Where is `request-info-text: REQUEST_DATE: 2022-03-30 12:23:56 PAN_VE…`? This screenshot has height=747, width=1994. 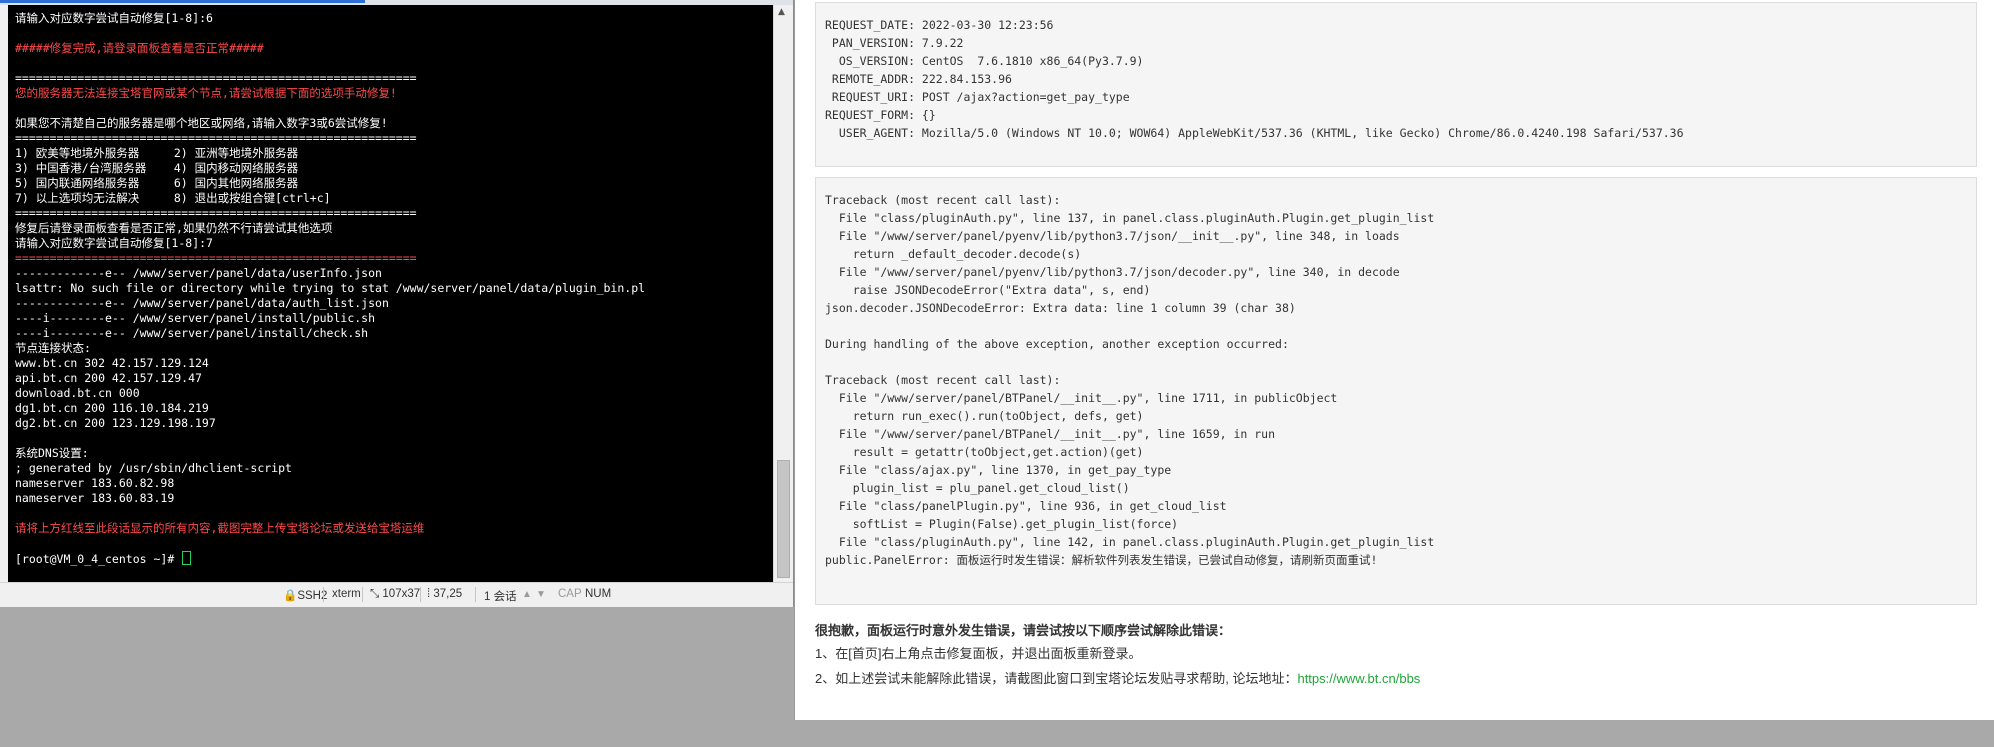
request-info-text: REQUEST_DATE: 2022-03-30 12:23:56 PAN_VE… is located at coordinates (1254, 79).